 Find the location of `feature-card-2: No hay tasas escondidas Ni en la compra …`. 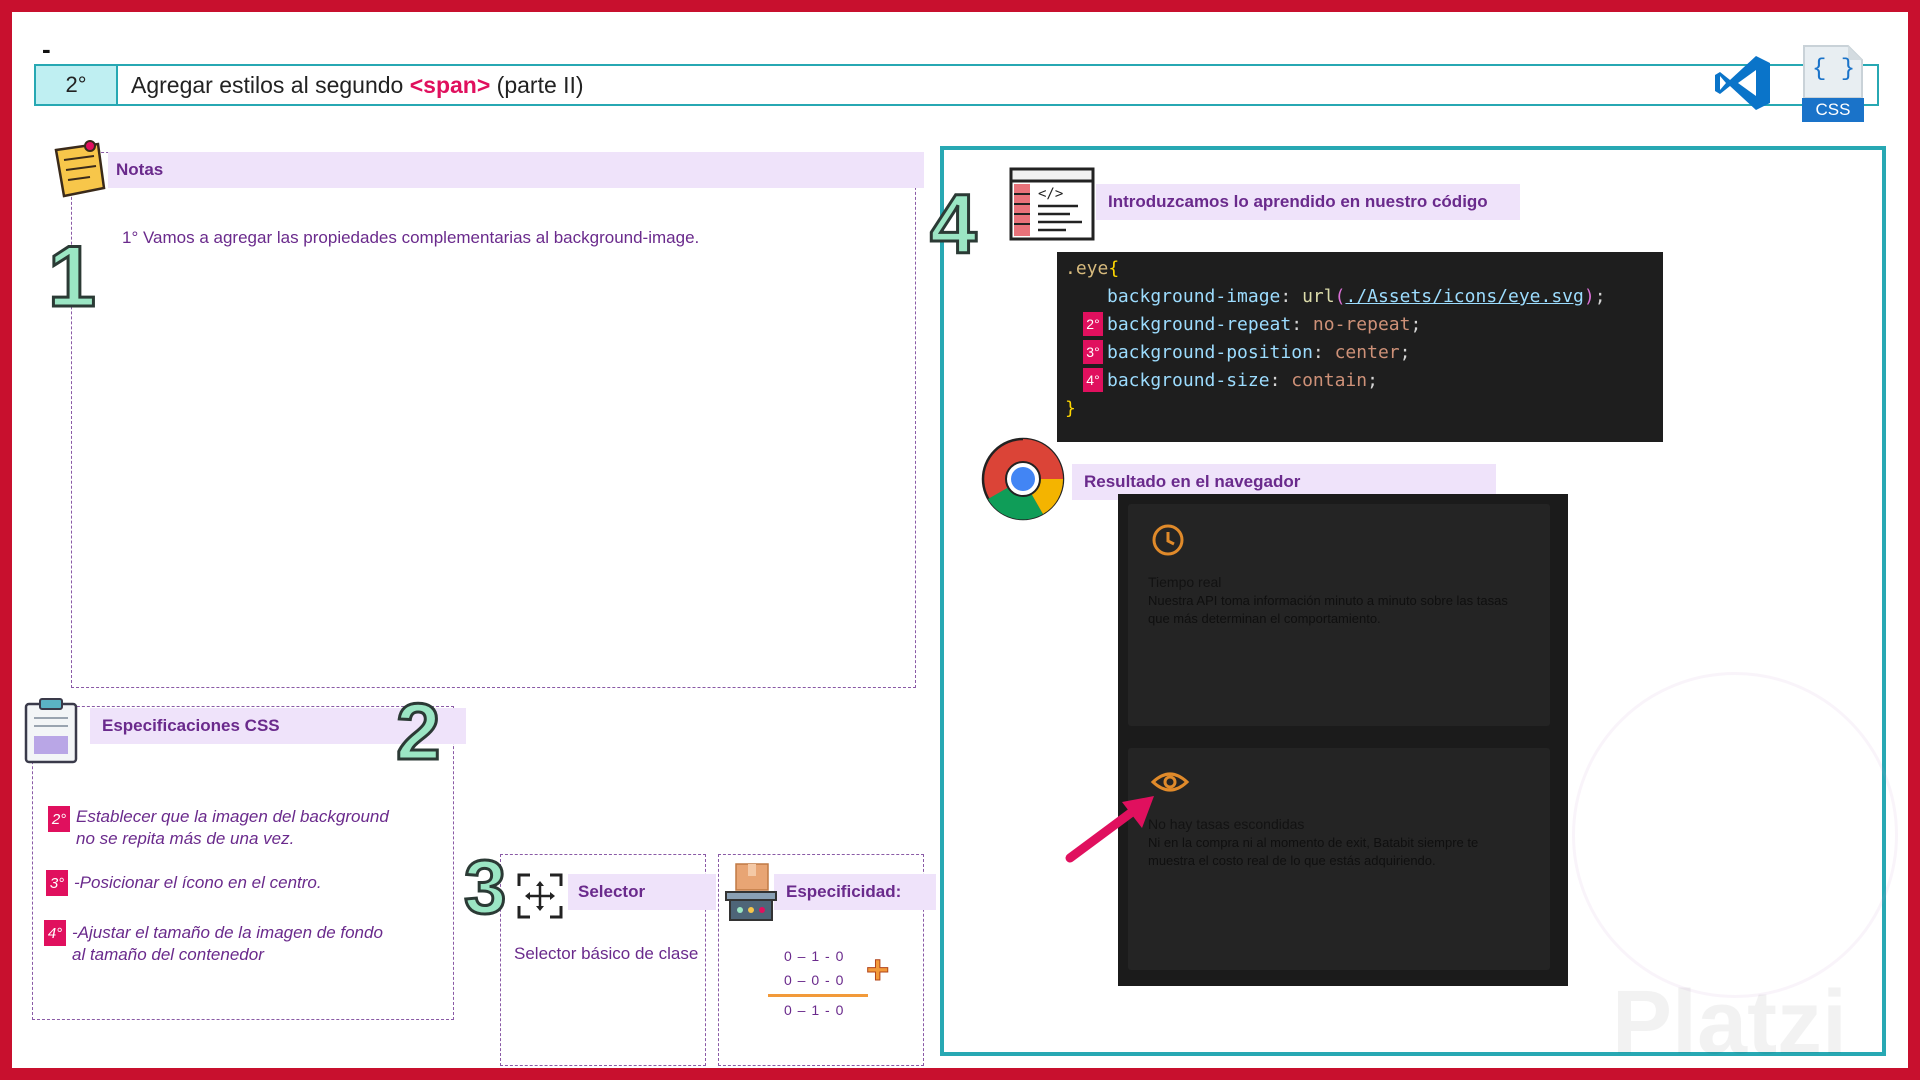

feature-card-2: No hay tasas escondidas Ni en la compra … is located at coordinates (1339, 859).